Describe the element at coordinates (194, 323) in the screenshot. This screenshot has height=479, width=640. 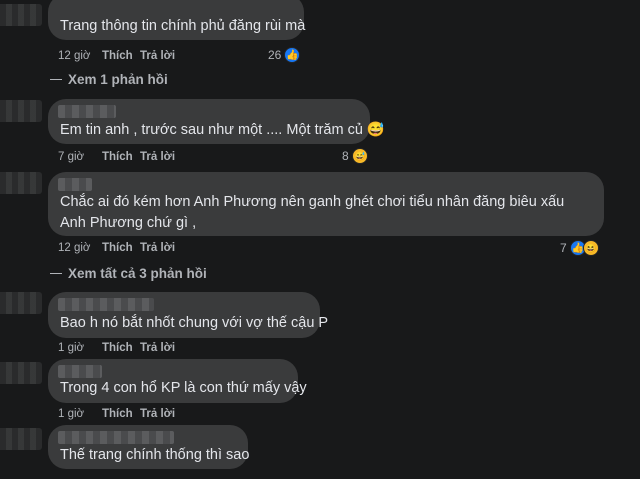
I see `comment-text: Bao h nó bắt nhốt chung với vợ thế cậu P` at that location.